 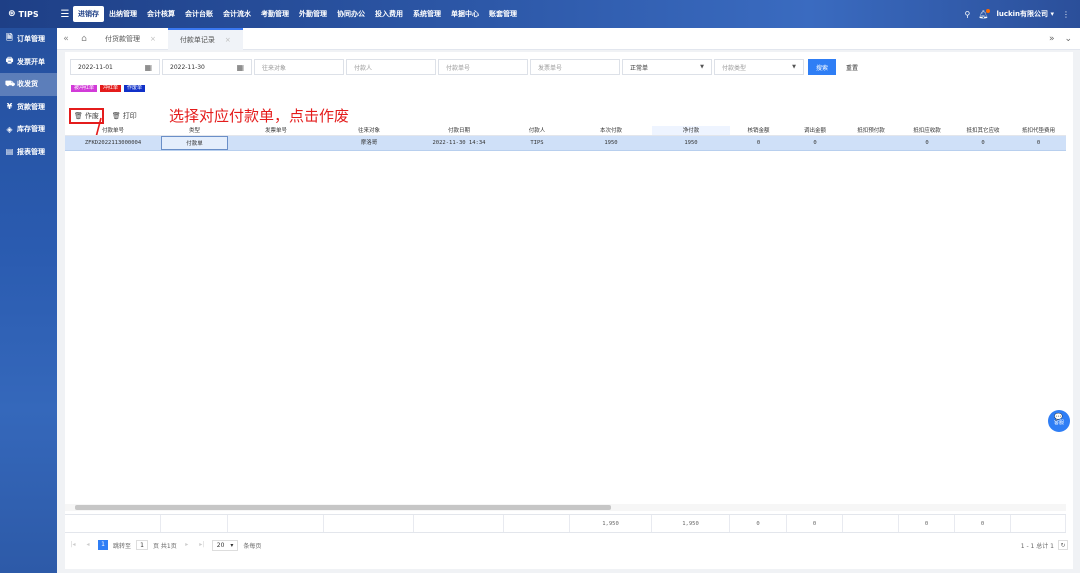 What do you see at coordinates (84, 39) in the screenshot?
I see `home-icon: ⌂` at bounding box center [84, 39].